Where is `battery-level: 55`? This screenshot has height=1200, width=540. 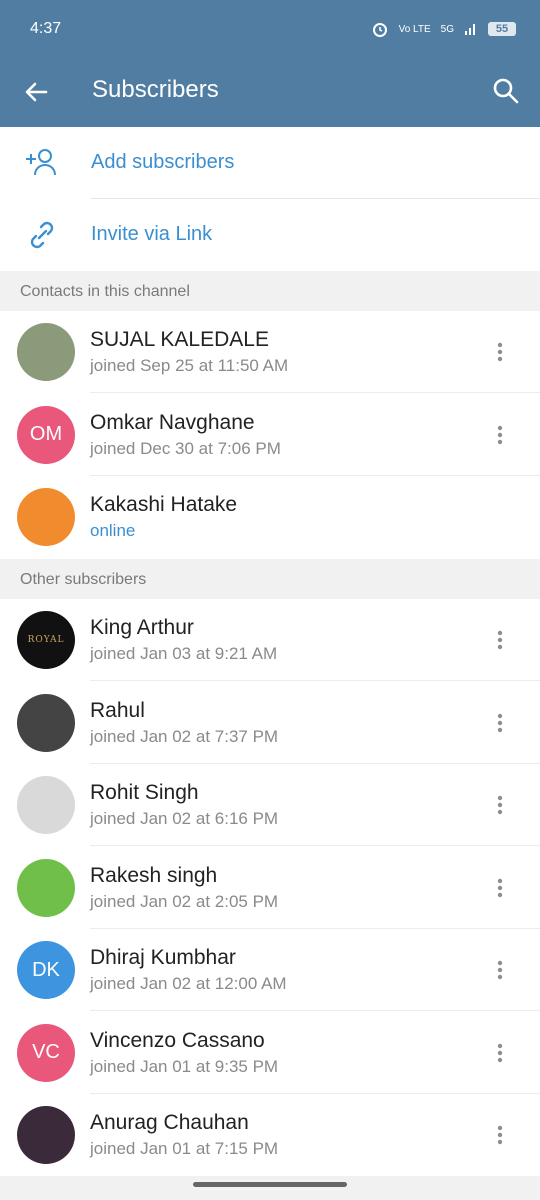 battery-level: 55 is located at coordinates (502, 29).